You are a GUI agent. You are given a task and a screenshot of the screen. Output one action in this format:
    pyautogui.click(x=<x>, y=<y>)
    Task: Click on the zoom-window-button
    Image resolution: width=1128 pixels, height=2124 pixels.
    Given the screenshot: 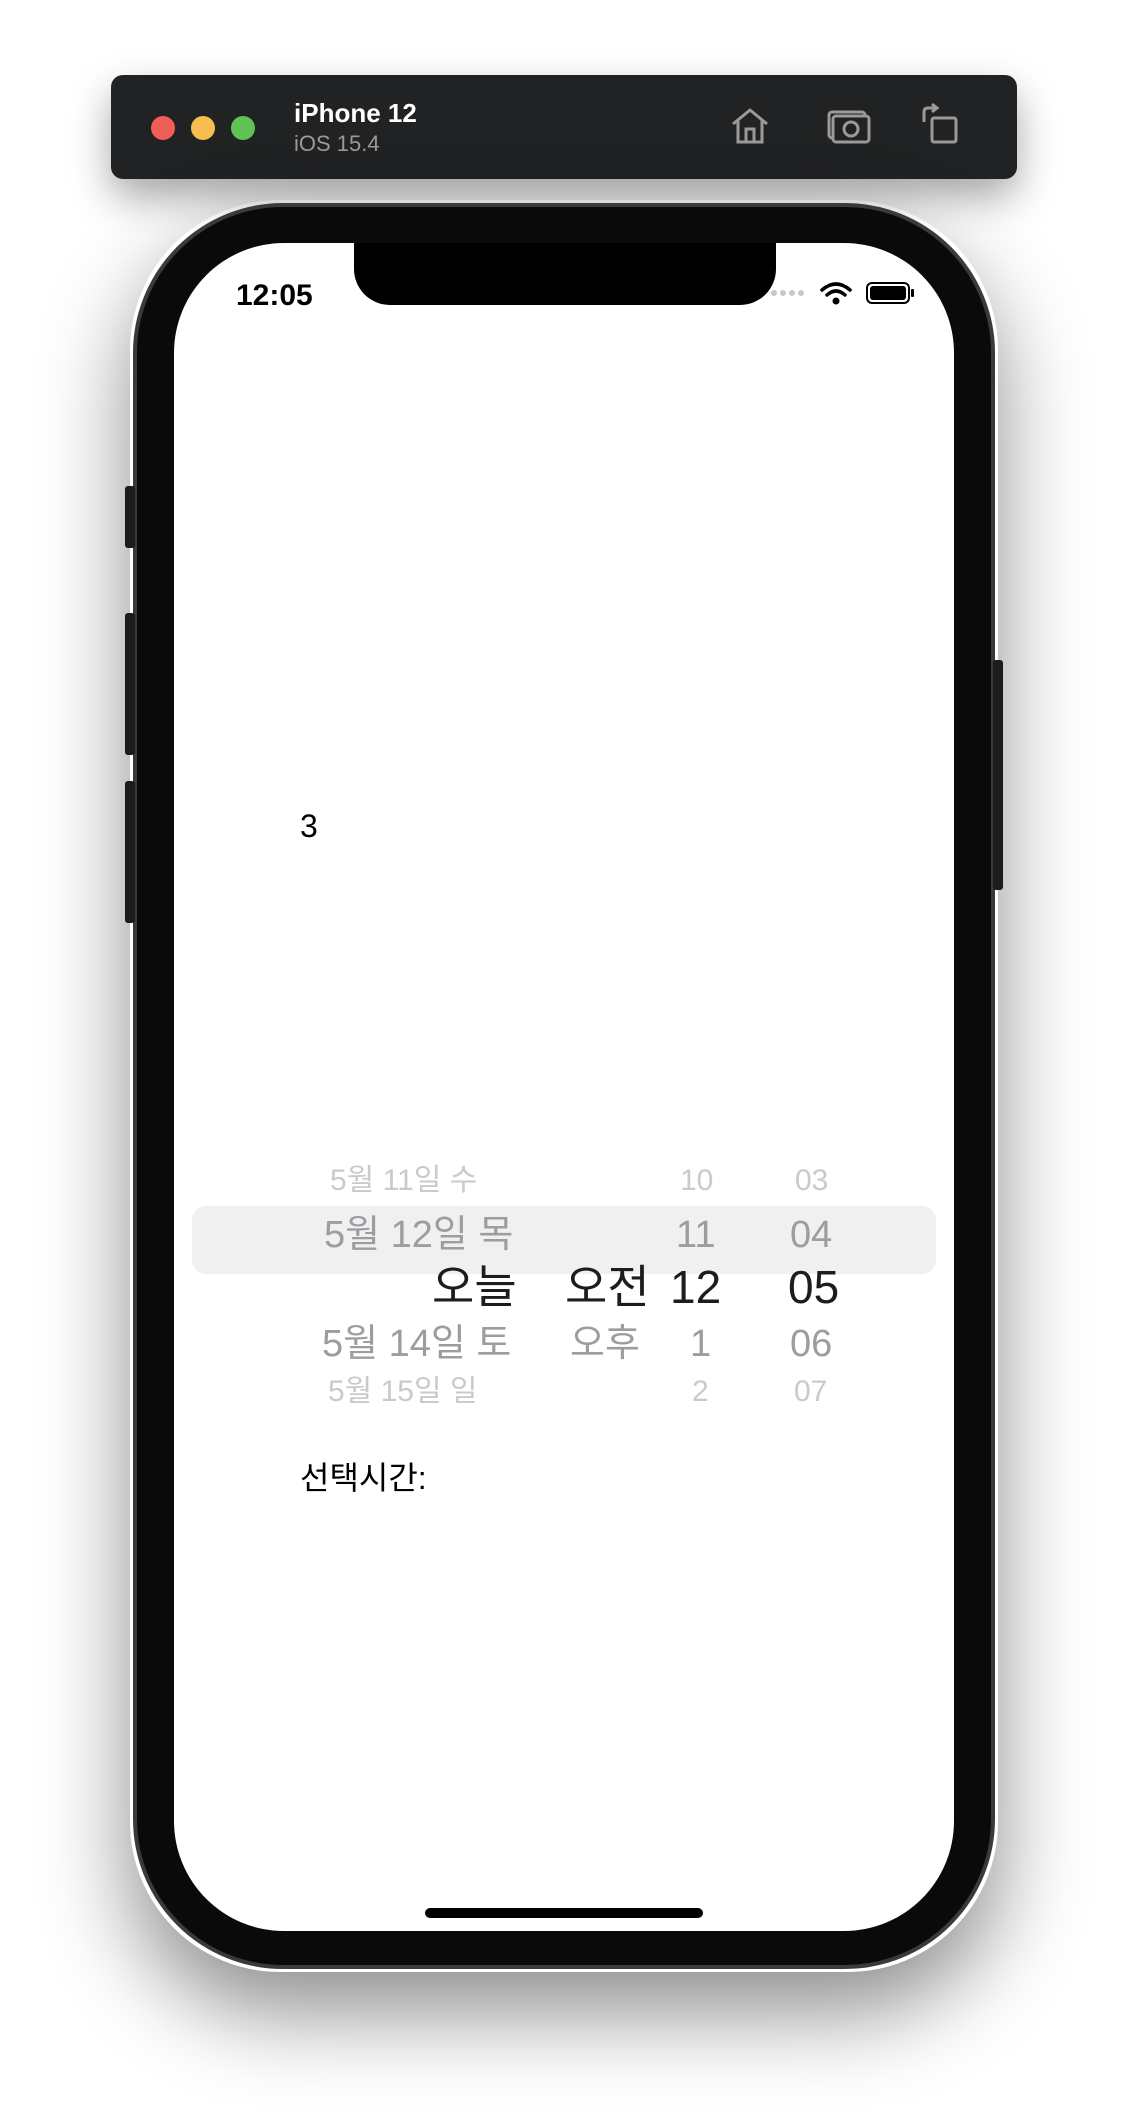 What is the action you would take?
    pyautogui.click(x=243, y=128)
    